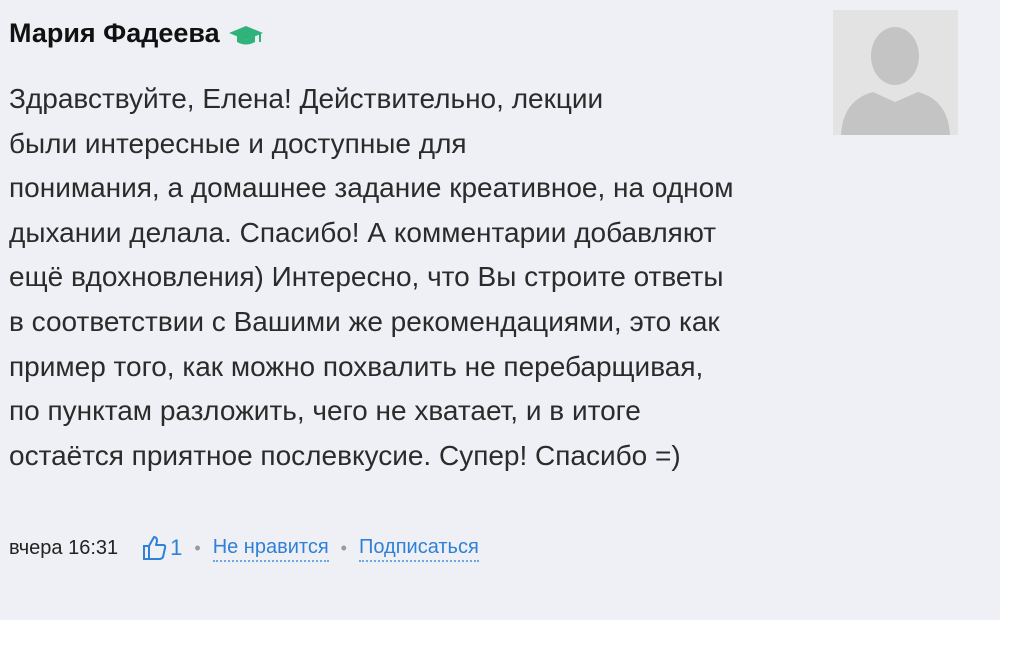 This screenshot has width=1009, height=661. Describe the element at coordinates (246, 33) in the screenshot. I see `graduation-cap-icon` at that location.